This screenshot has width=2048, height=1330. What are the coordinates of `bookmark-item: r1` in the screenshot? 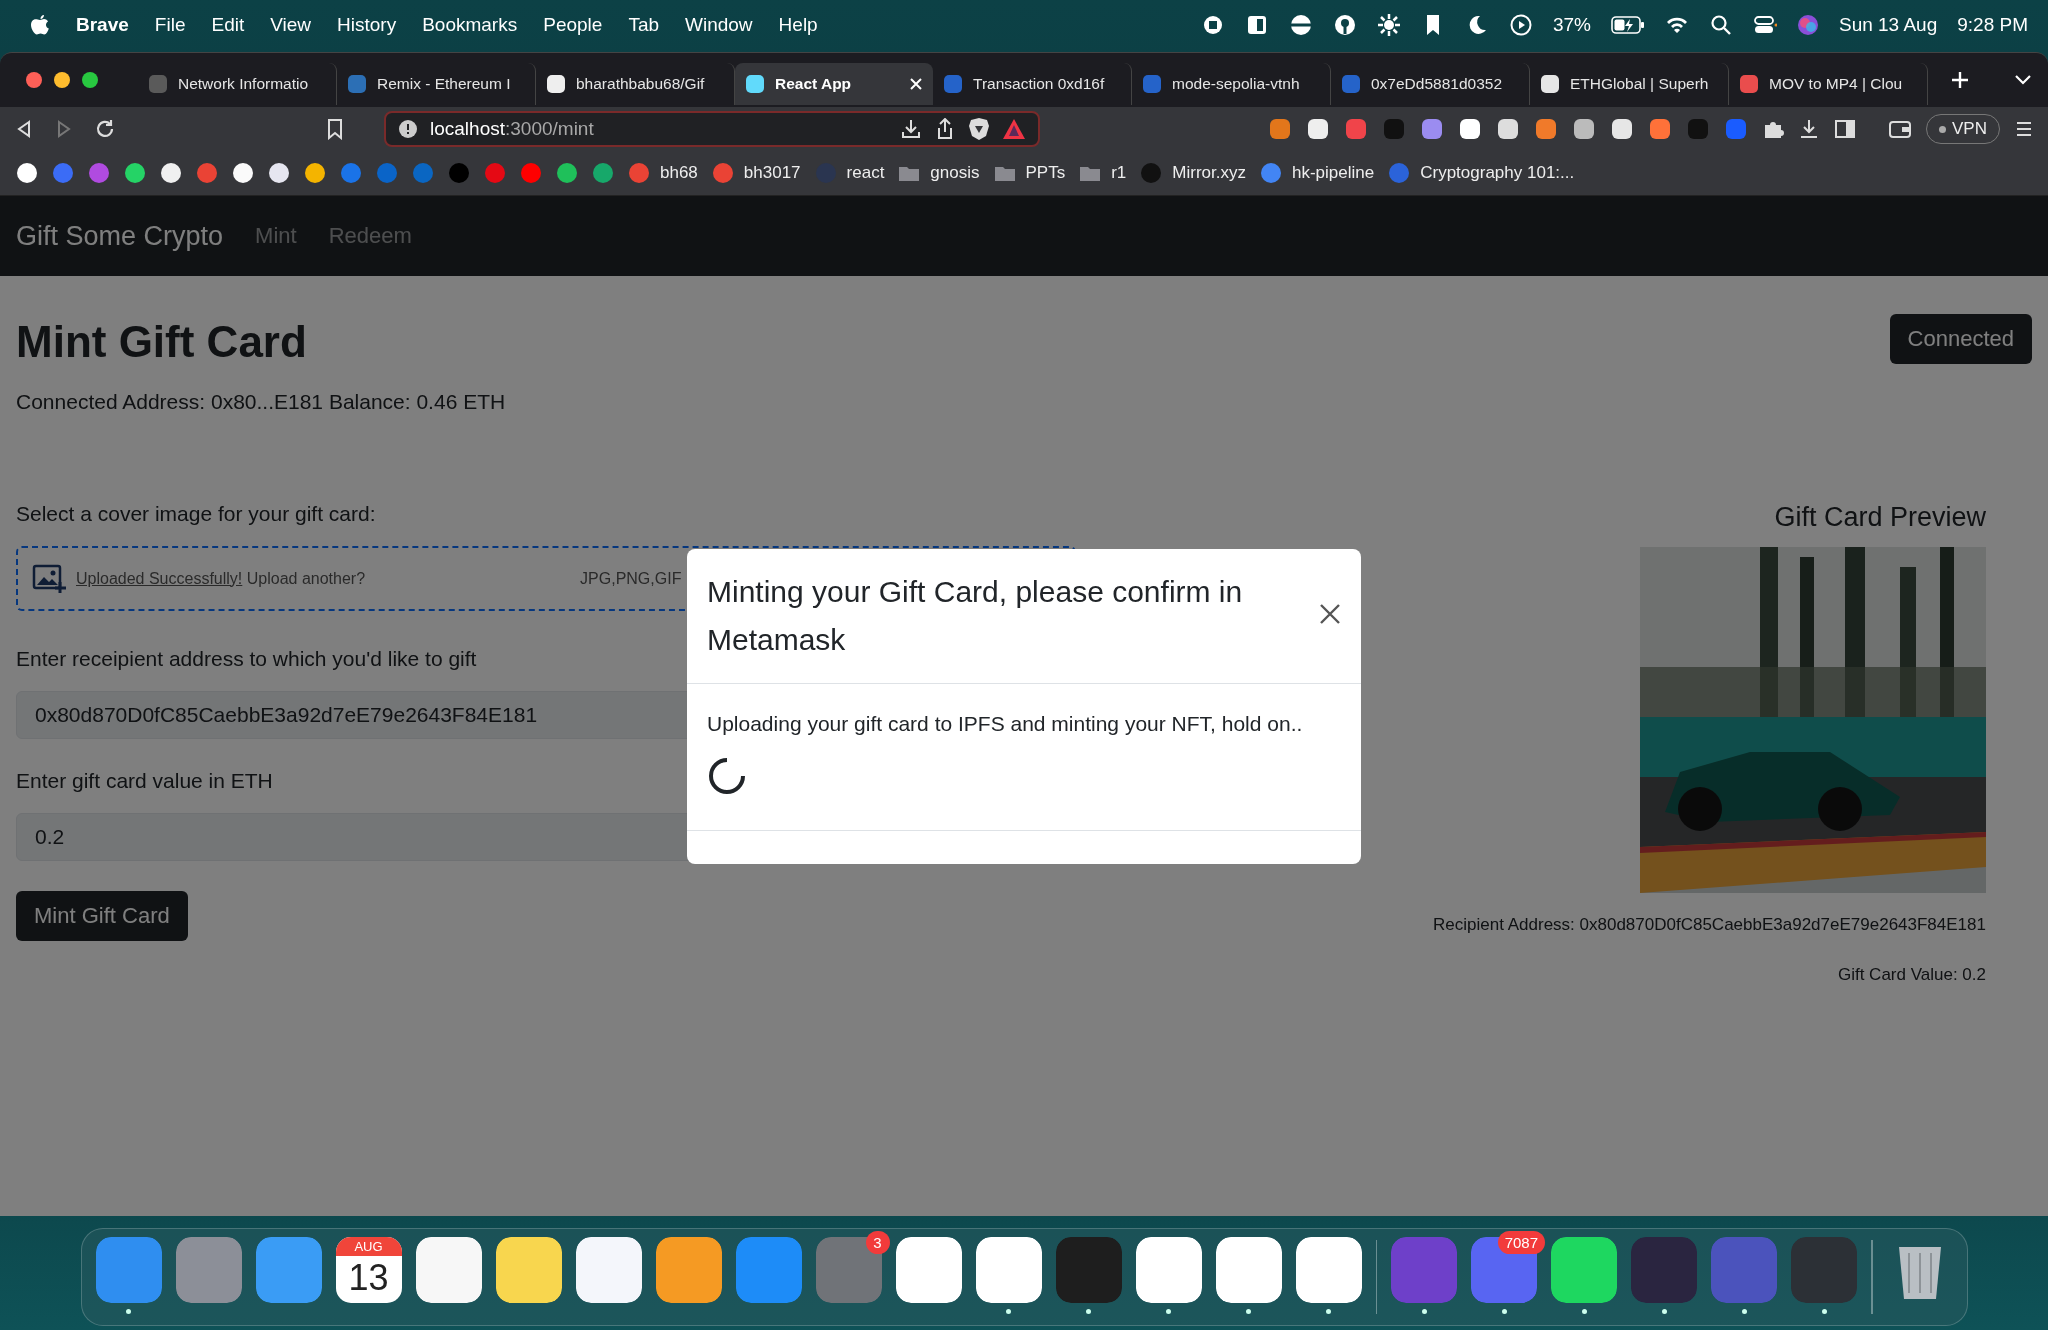 It's located at (1103, 173).